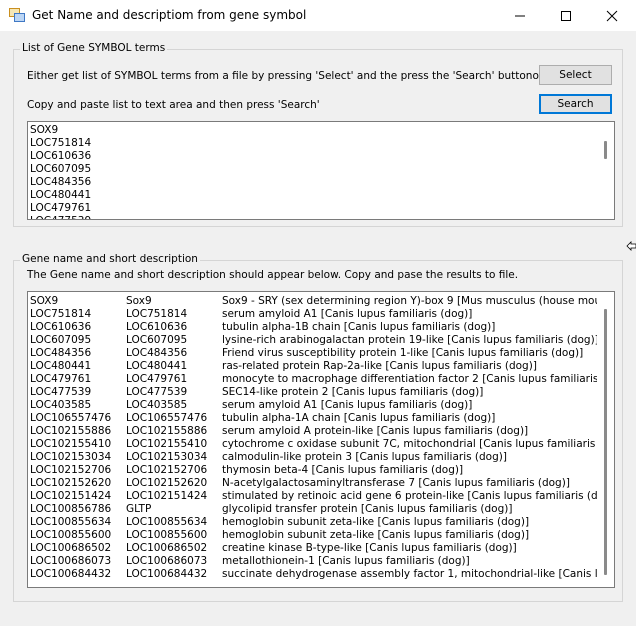 Image resolution: width=636 pixels, height=626 pixels. Describe the element at coordinates (167, 548) in the screenshot. I see `result-gene: LOC100686502` at that location.